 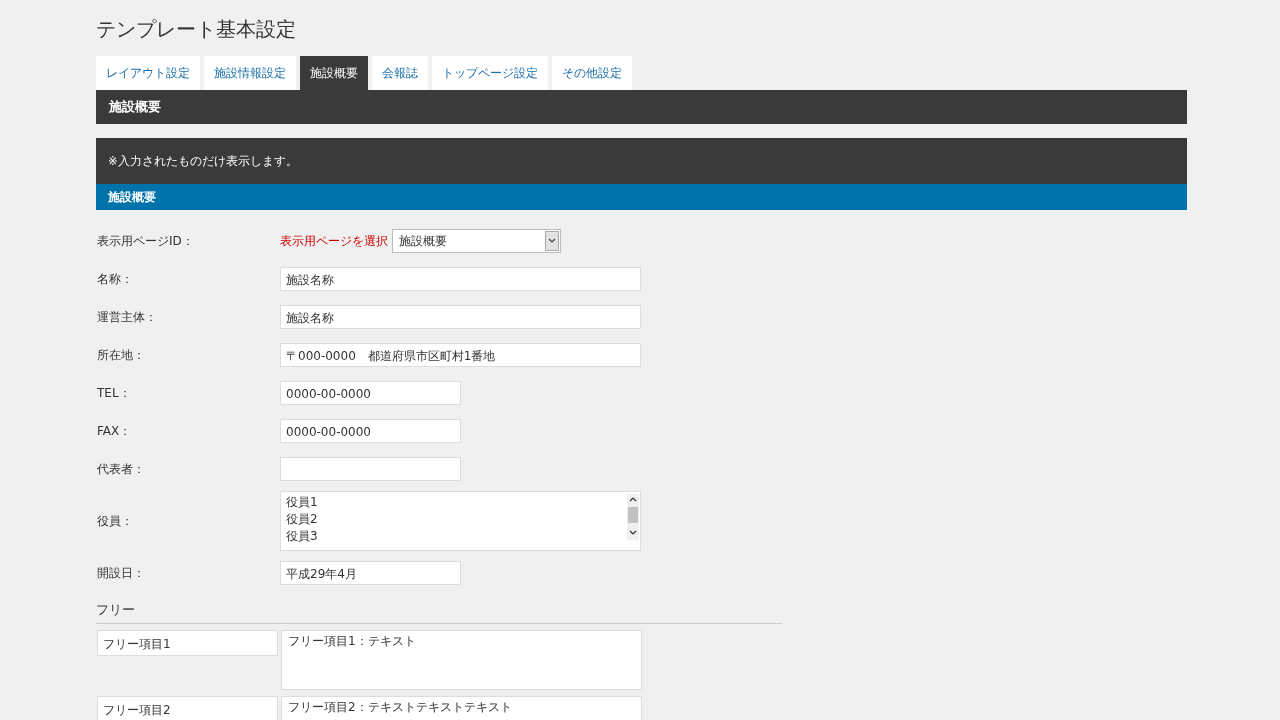 What do you see at coordinates (460, 521) in the screenshot?
I see `text-area: 役員1 役員2 役員3` at bounding box center [460, 521].